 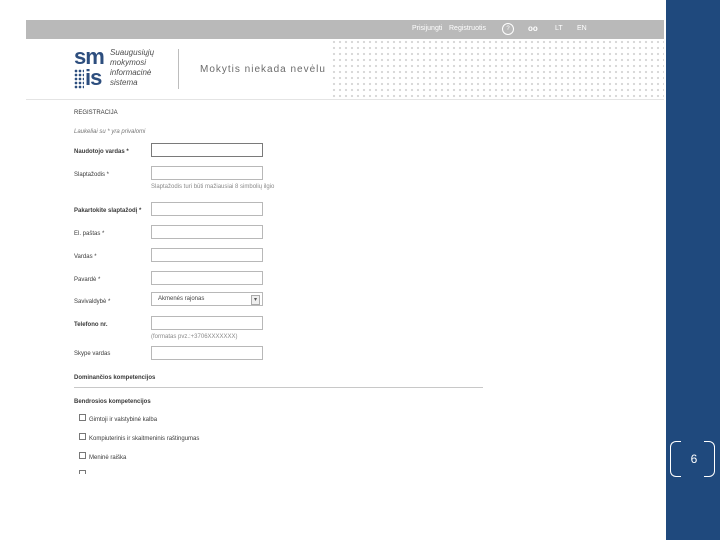 What do you see at coordinates (263, 69) in the screenshot?
I see `slogan: Mokytis niekada nevėlu` at bounding box center [263, 69].